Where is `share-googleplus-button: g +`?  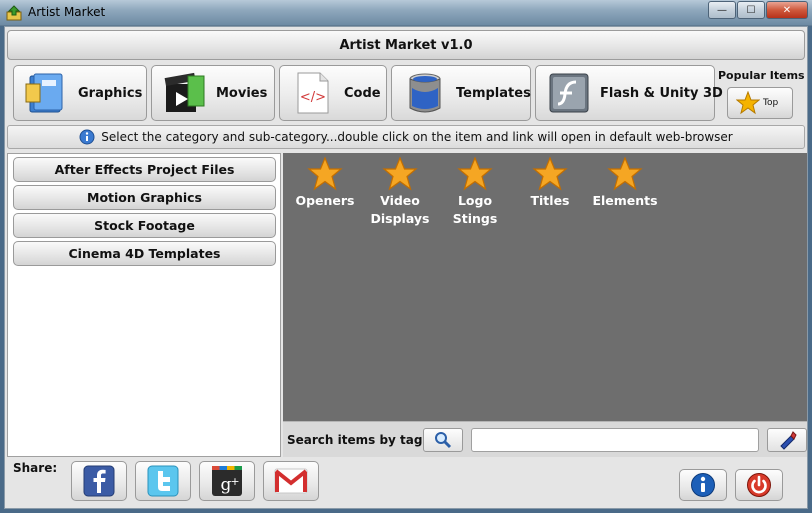 share-googleplus-button: g + is located at coordinates (227, 481).